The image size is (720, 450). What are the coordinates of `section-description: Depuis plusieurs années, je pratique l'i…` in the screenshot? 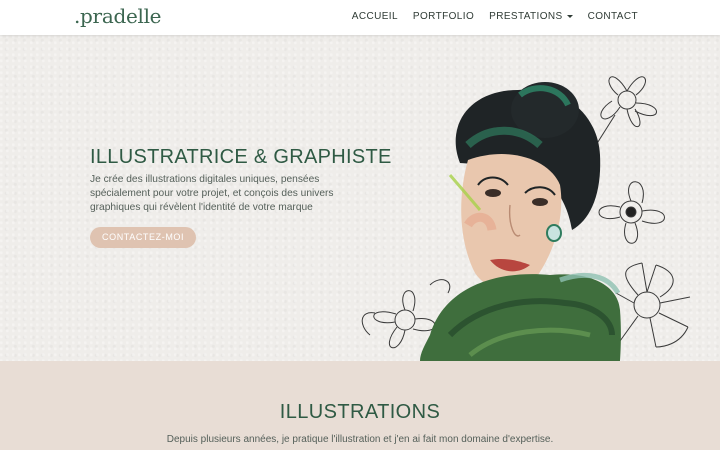 It's located at (360, 439).